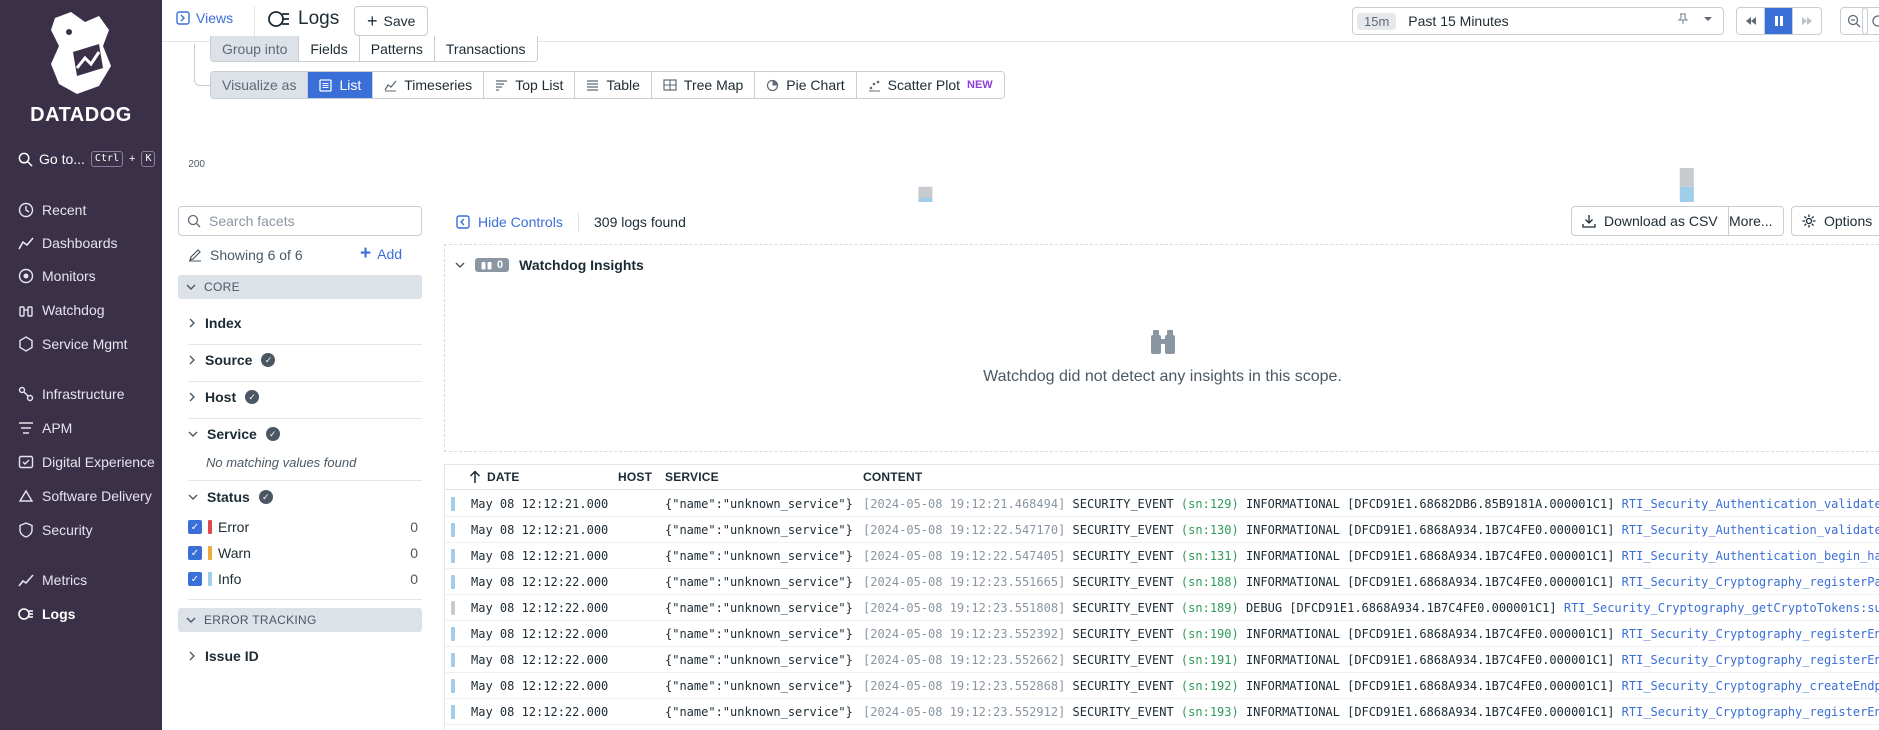 This screenshot has height=730, width=1879. I want to click on add-facet-button: + Add, so click(381, 253).